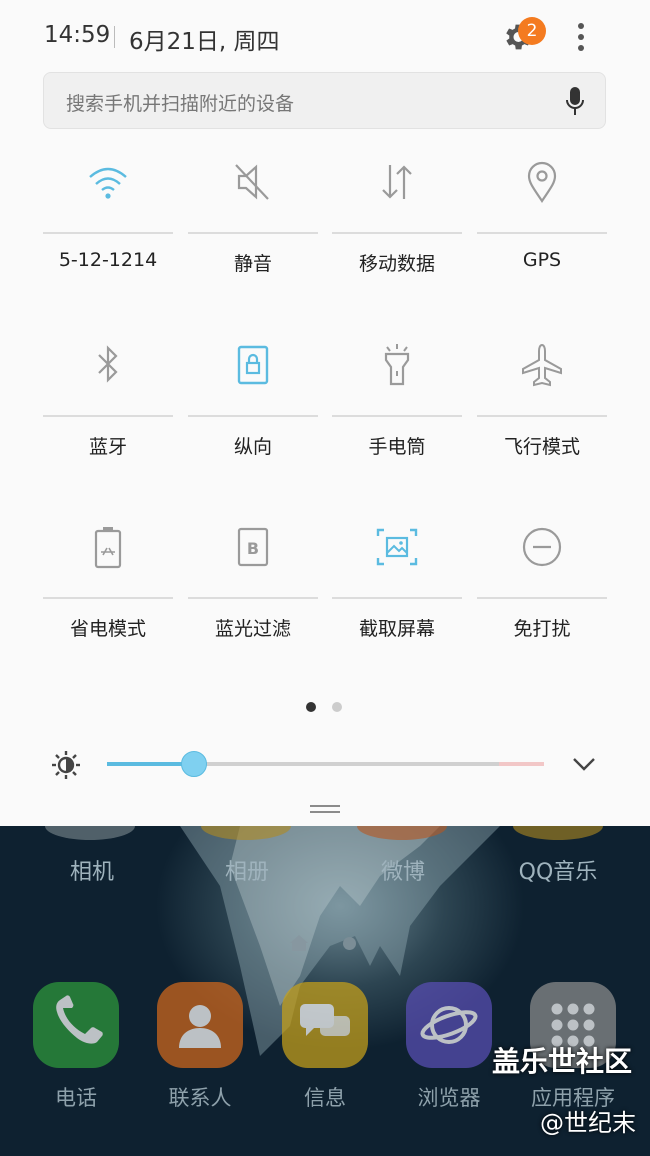  Describe the element at coordinates (397, 182) in the screenshot. I see `mobile-data-icon` at that location.